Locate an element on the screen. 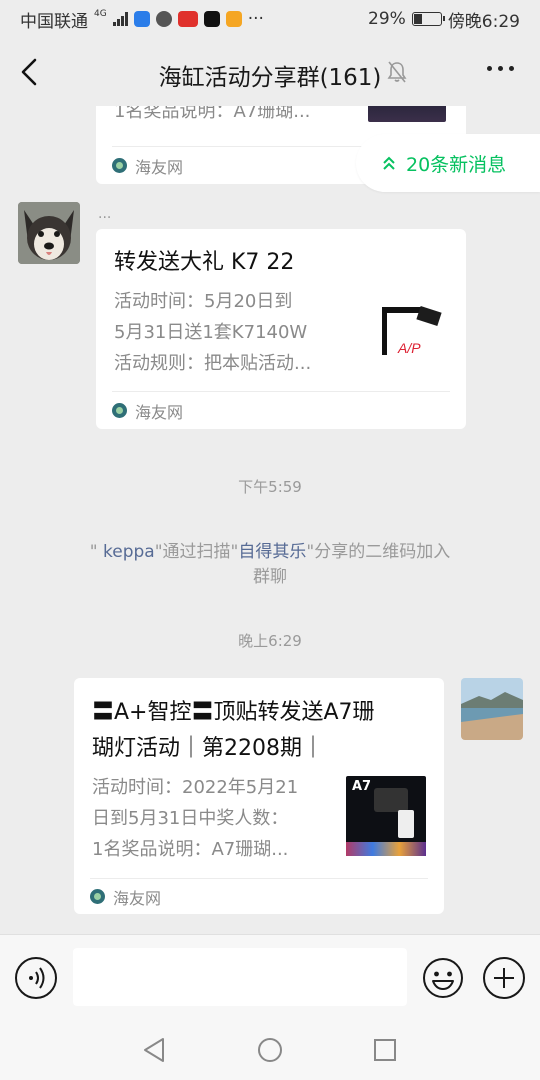 The width and height of the screenshot is (540, 1080). battery-percent: 29% is located at coordinates (387, 19).